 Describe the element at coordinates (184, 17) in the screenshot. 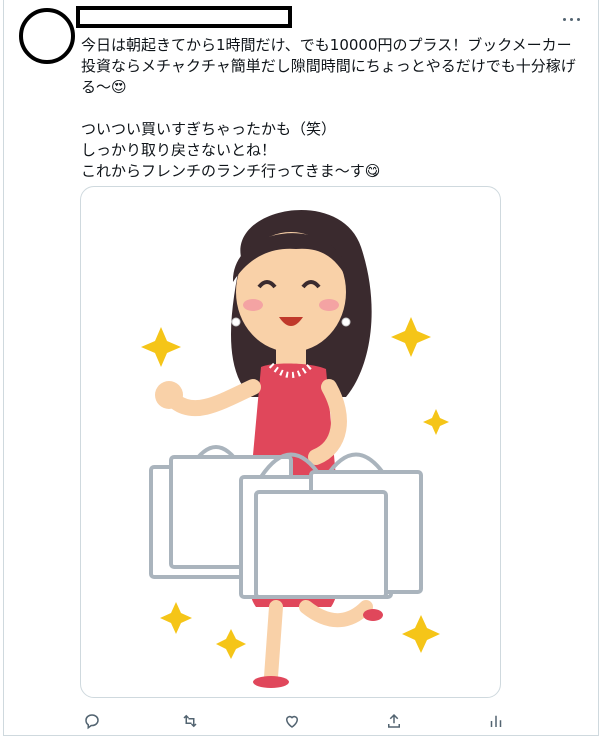

I see `redacted-username` at that location.